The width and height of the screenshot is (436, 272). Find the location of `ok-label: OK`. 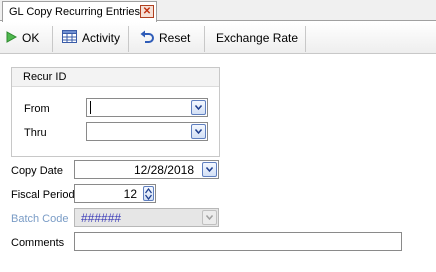

ok-label: OK is located at coordinates (31, 38).